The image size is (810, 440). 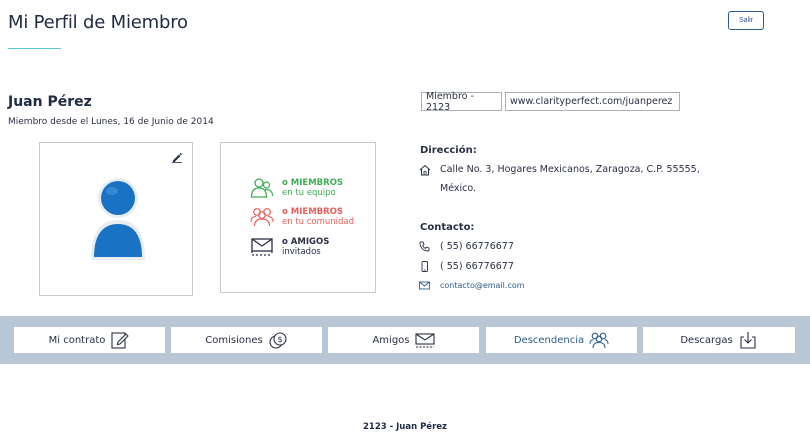 What do you see at coordinates (458, 188) in the screenshot?
I see `address-line-2: México.` at bounding box center [458, 188].